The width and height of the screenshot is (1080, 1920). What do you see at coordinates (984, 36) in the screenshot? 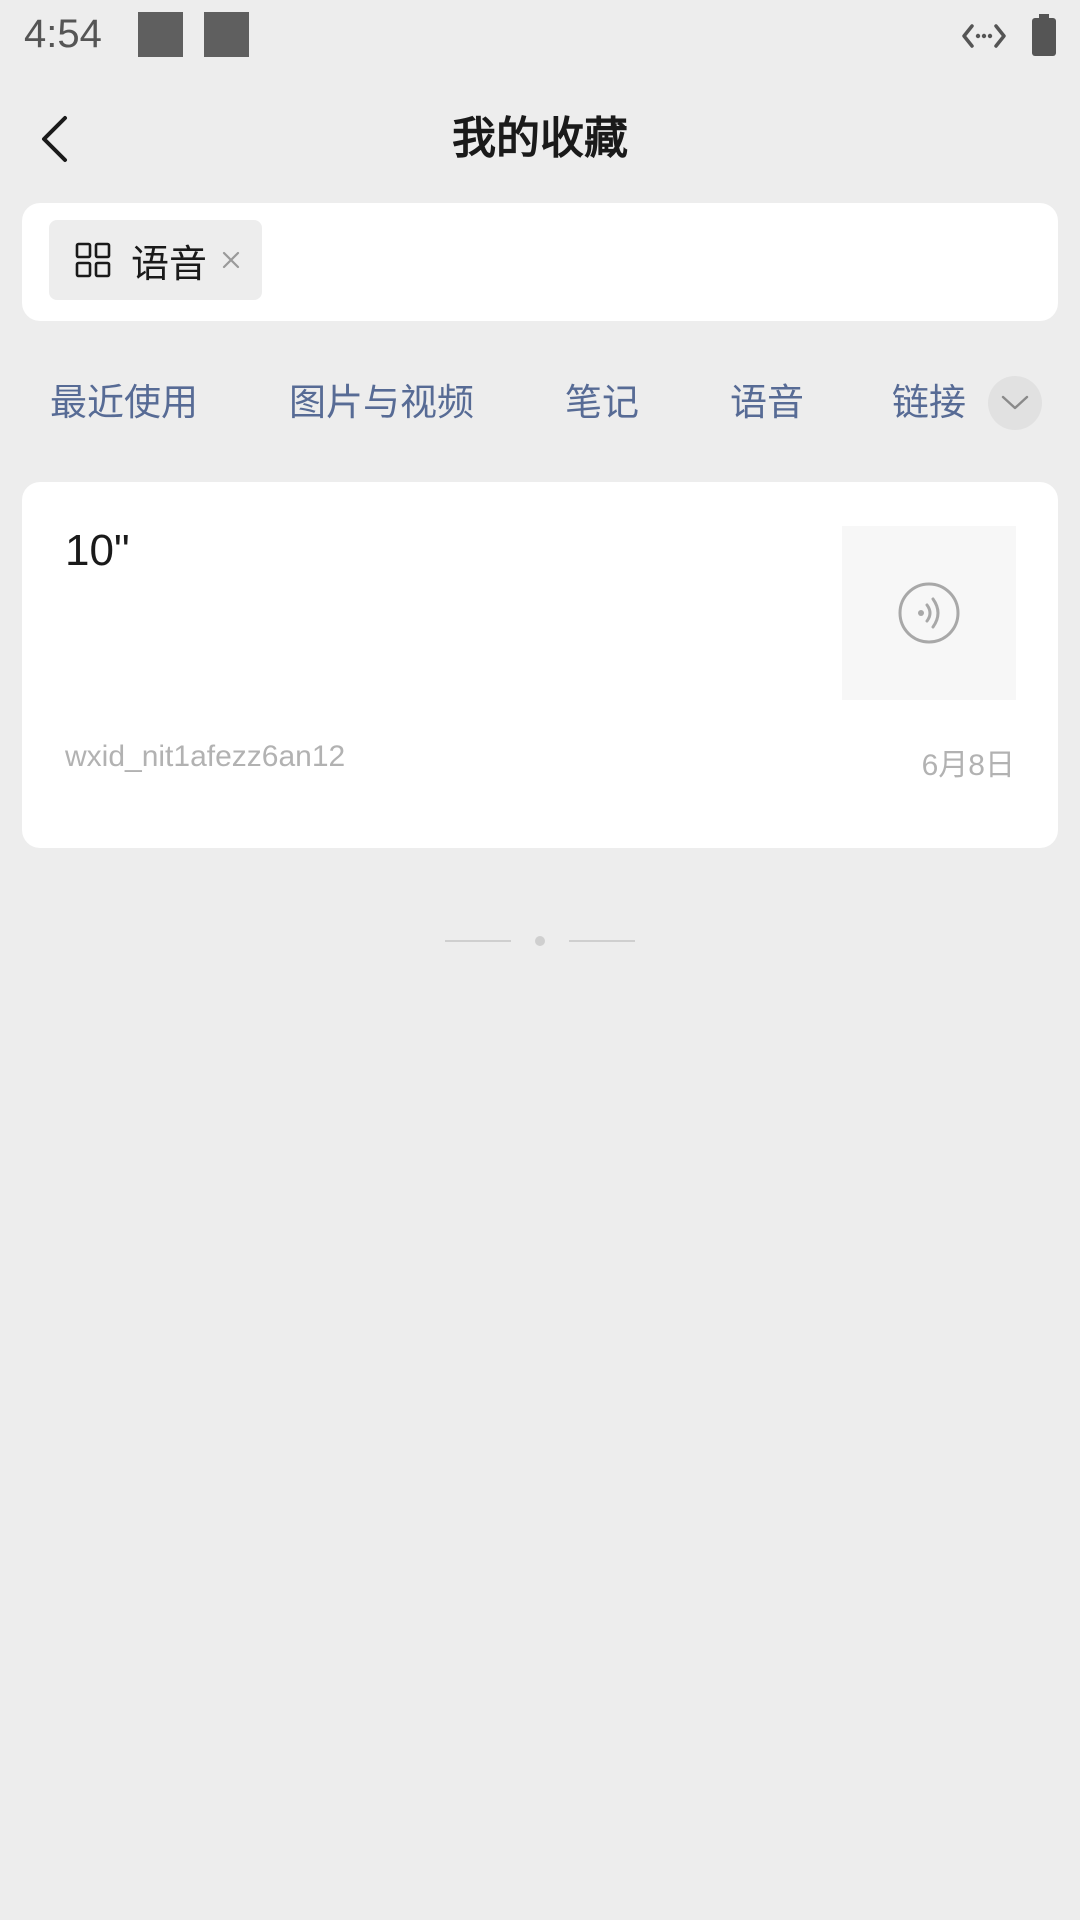
I see `data-transfer-icon` at bounding box center [984, 36].